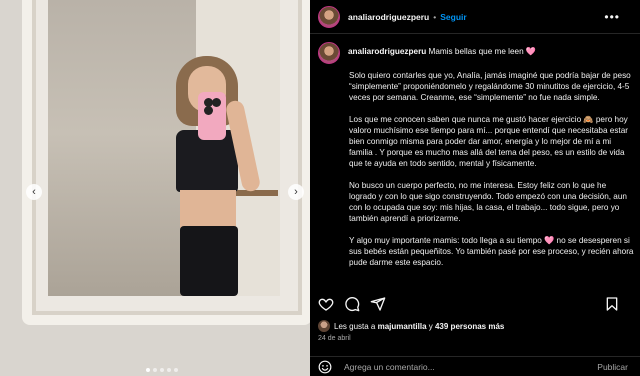 The height and width of the screenshot is (376, 640). I want to click on carousel-dots, so click(162, 370).